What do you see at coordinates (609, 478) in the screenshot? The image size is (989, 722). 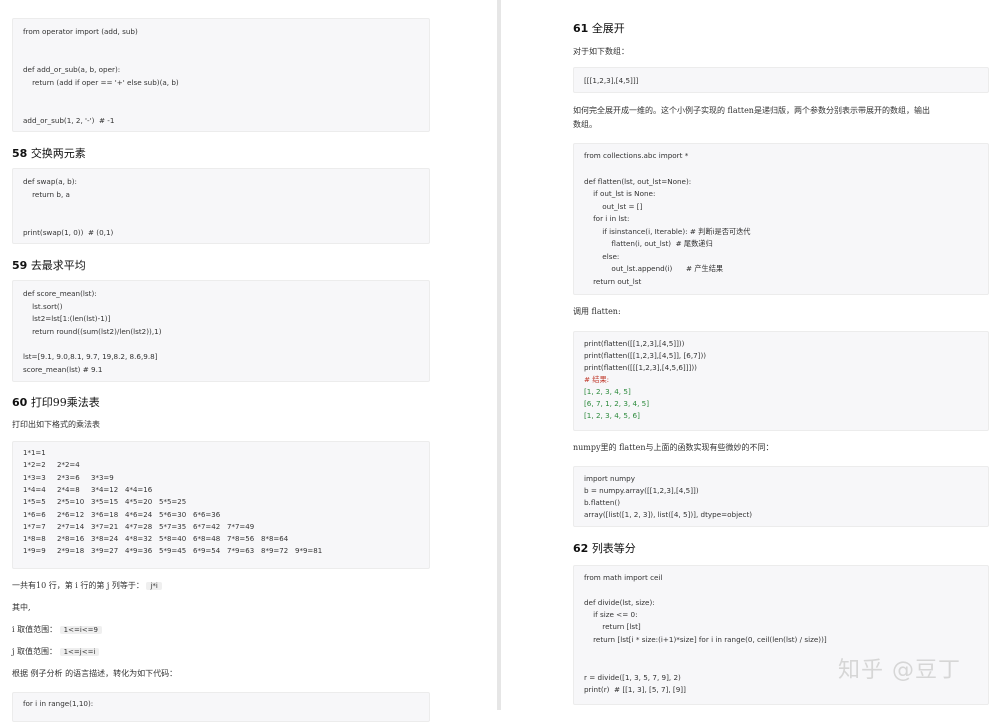 I see `code-line: import numpy` at bounding box center [609, 478].